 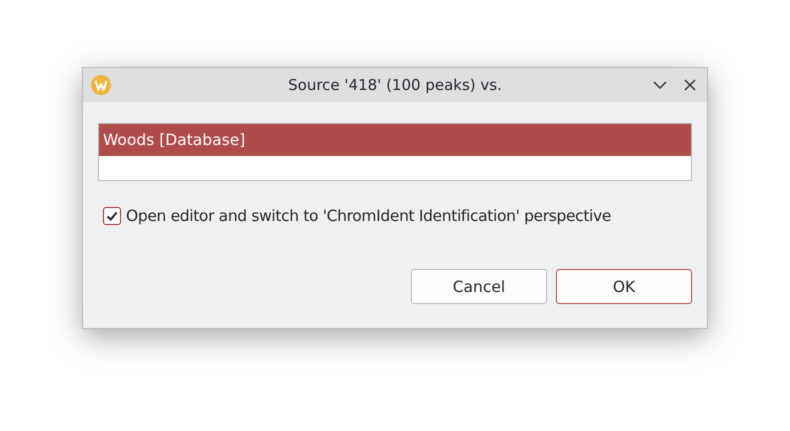 What do you see at coordinates (479, 286) in the screenshot?
I see `dialog-button: Cancel` at bounding box center [479, 286].